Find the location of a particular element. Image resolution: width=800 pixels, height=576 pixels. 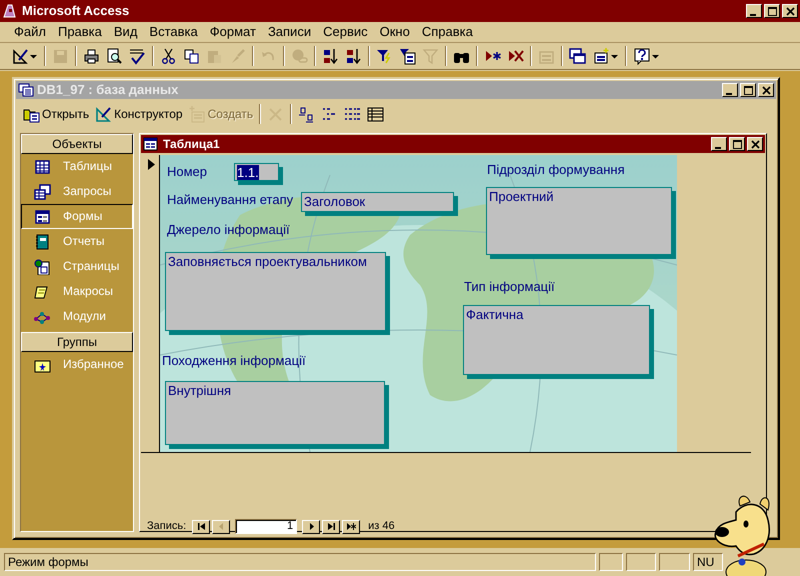

database-icon is located at coordinates (26, 90).